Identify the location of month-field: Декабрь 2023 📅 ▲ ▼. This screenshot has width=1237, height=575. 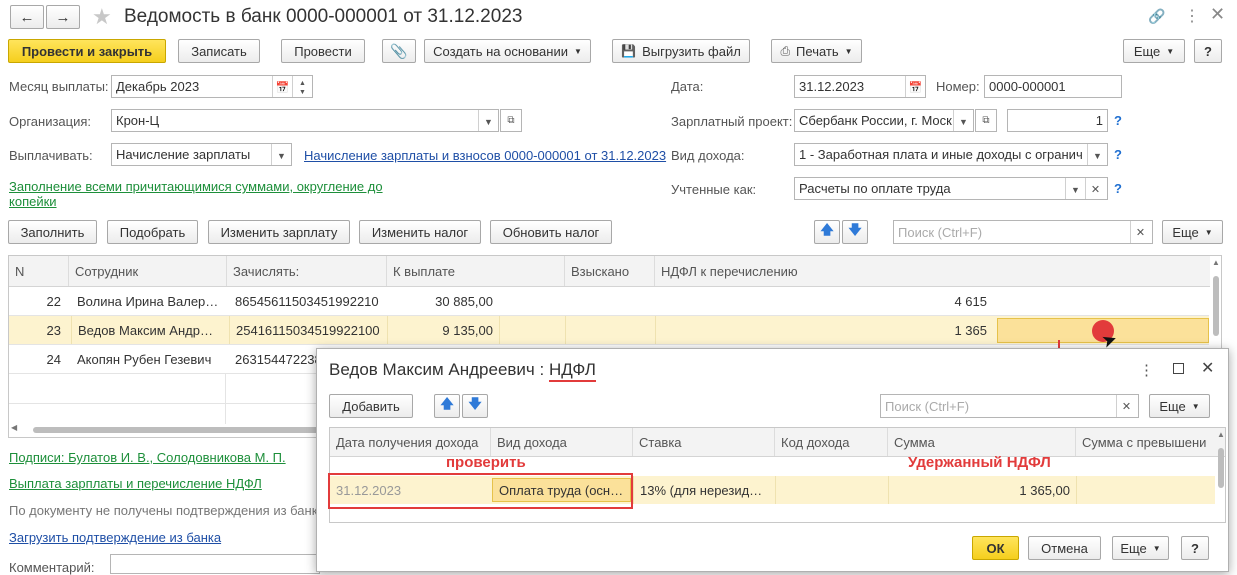
(212, 86).